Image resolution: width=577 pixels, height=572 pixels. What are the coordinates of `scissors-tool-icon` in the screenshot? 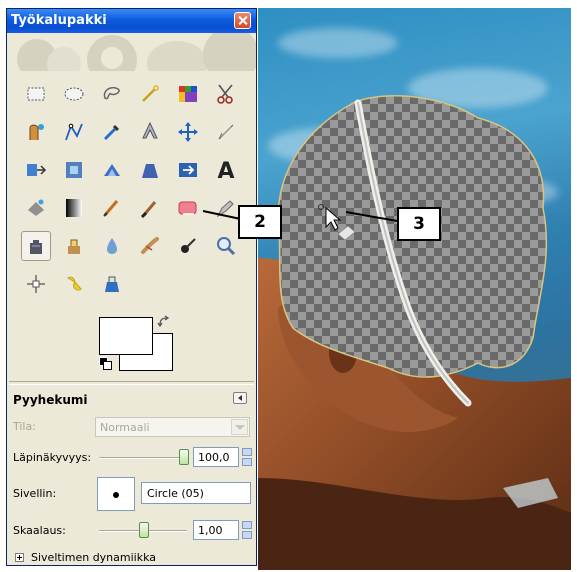 It's located at (226, 94).